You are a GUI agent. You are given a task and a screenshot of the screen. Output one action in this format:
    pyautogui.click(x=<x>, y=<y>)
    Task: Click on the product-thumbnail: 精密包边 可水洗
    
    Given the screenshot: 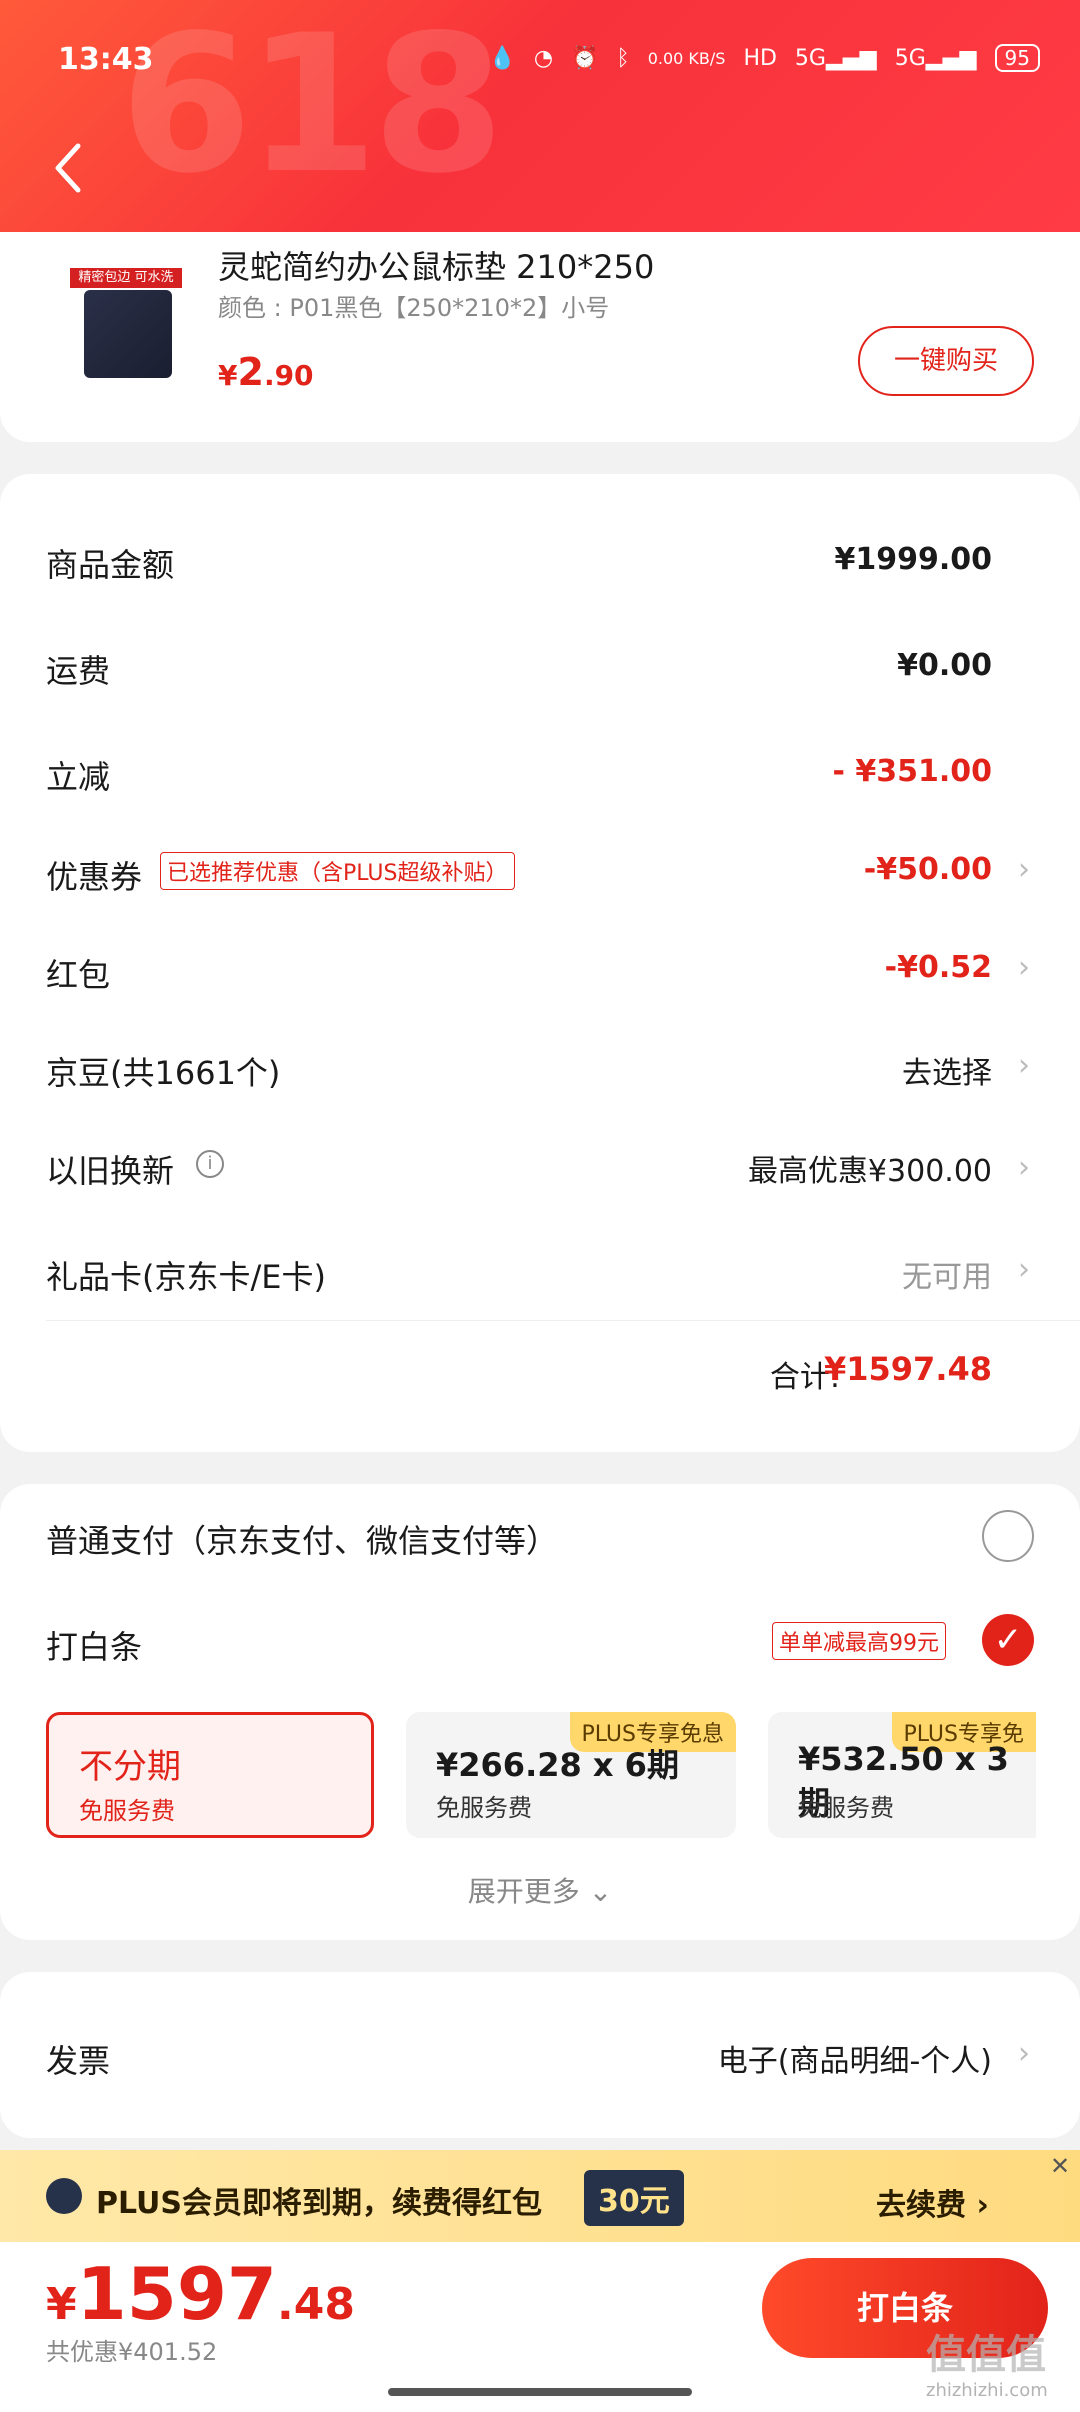 What is the action you would take?
    pyautogui.click(x=124, y=325)
    